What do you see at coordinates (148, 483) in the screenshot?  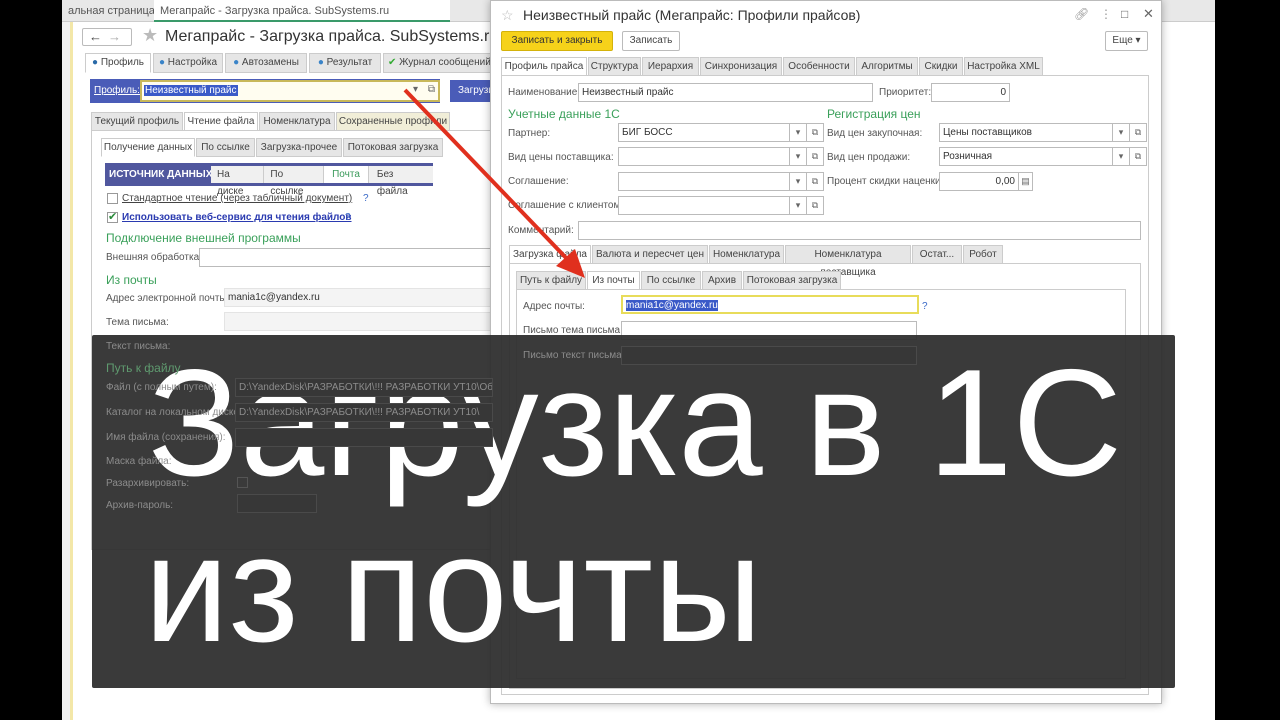 I see `unzip-label: Разархивировать:` at bounding box center [148, 483].